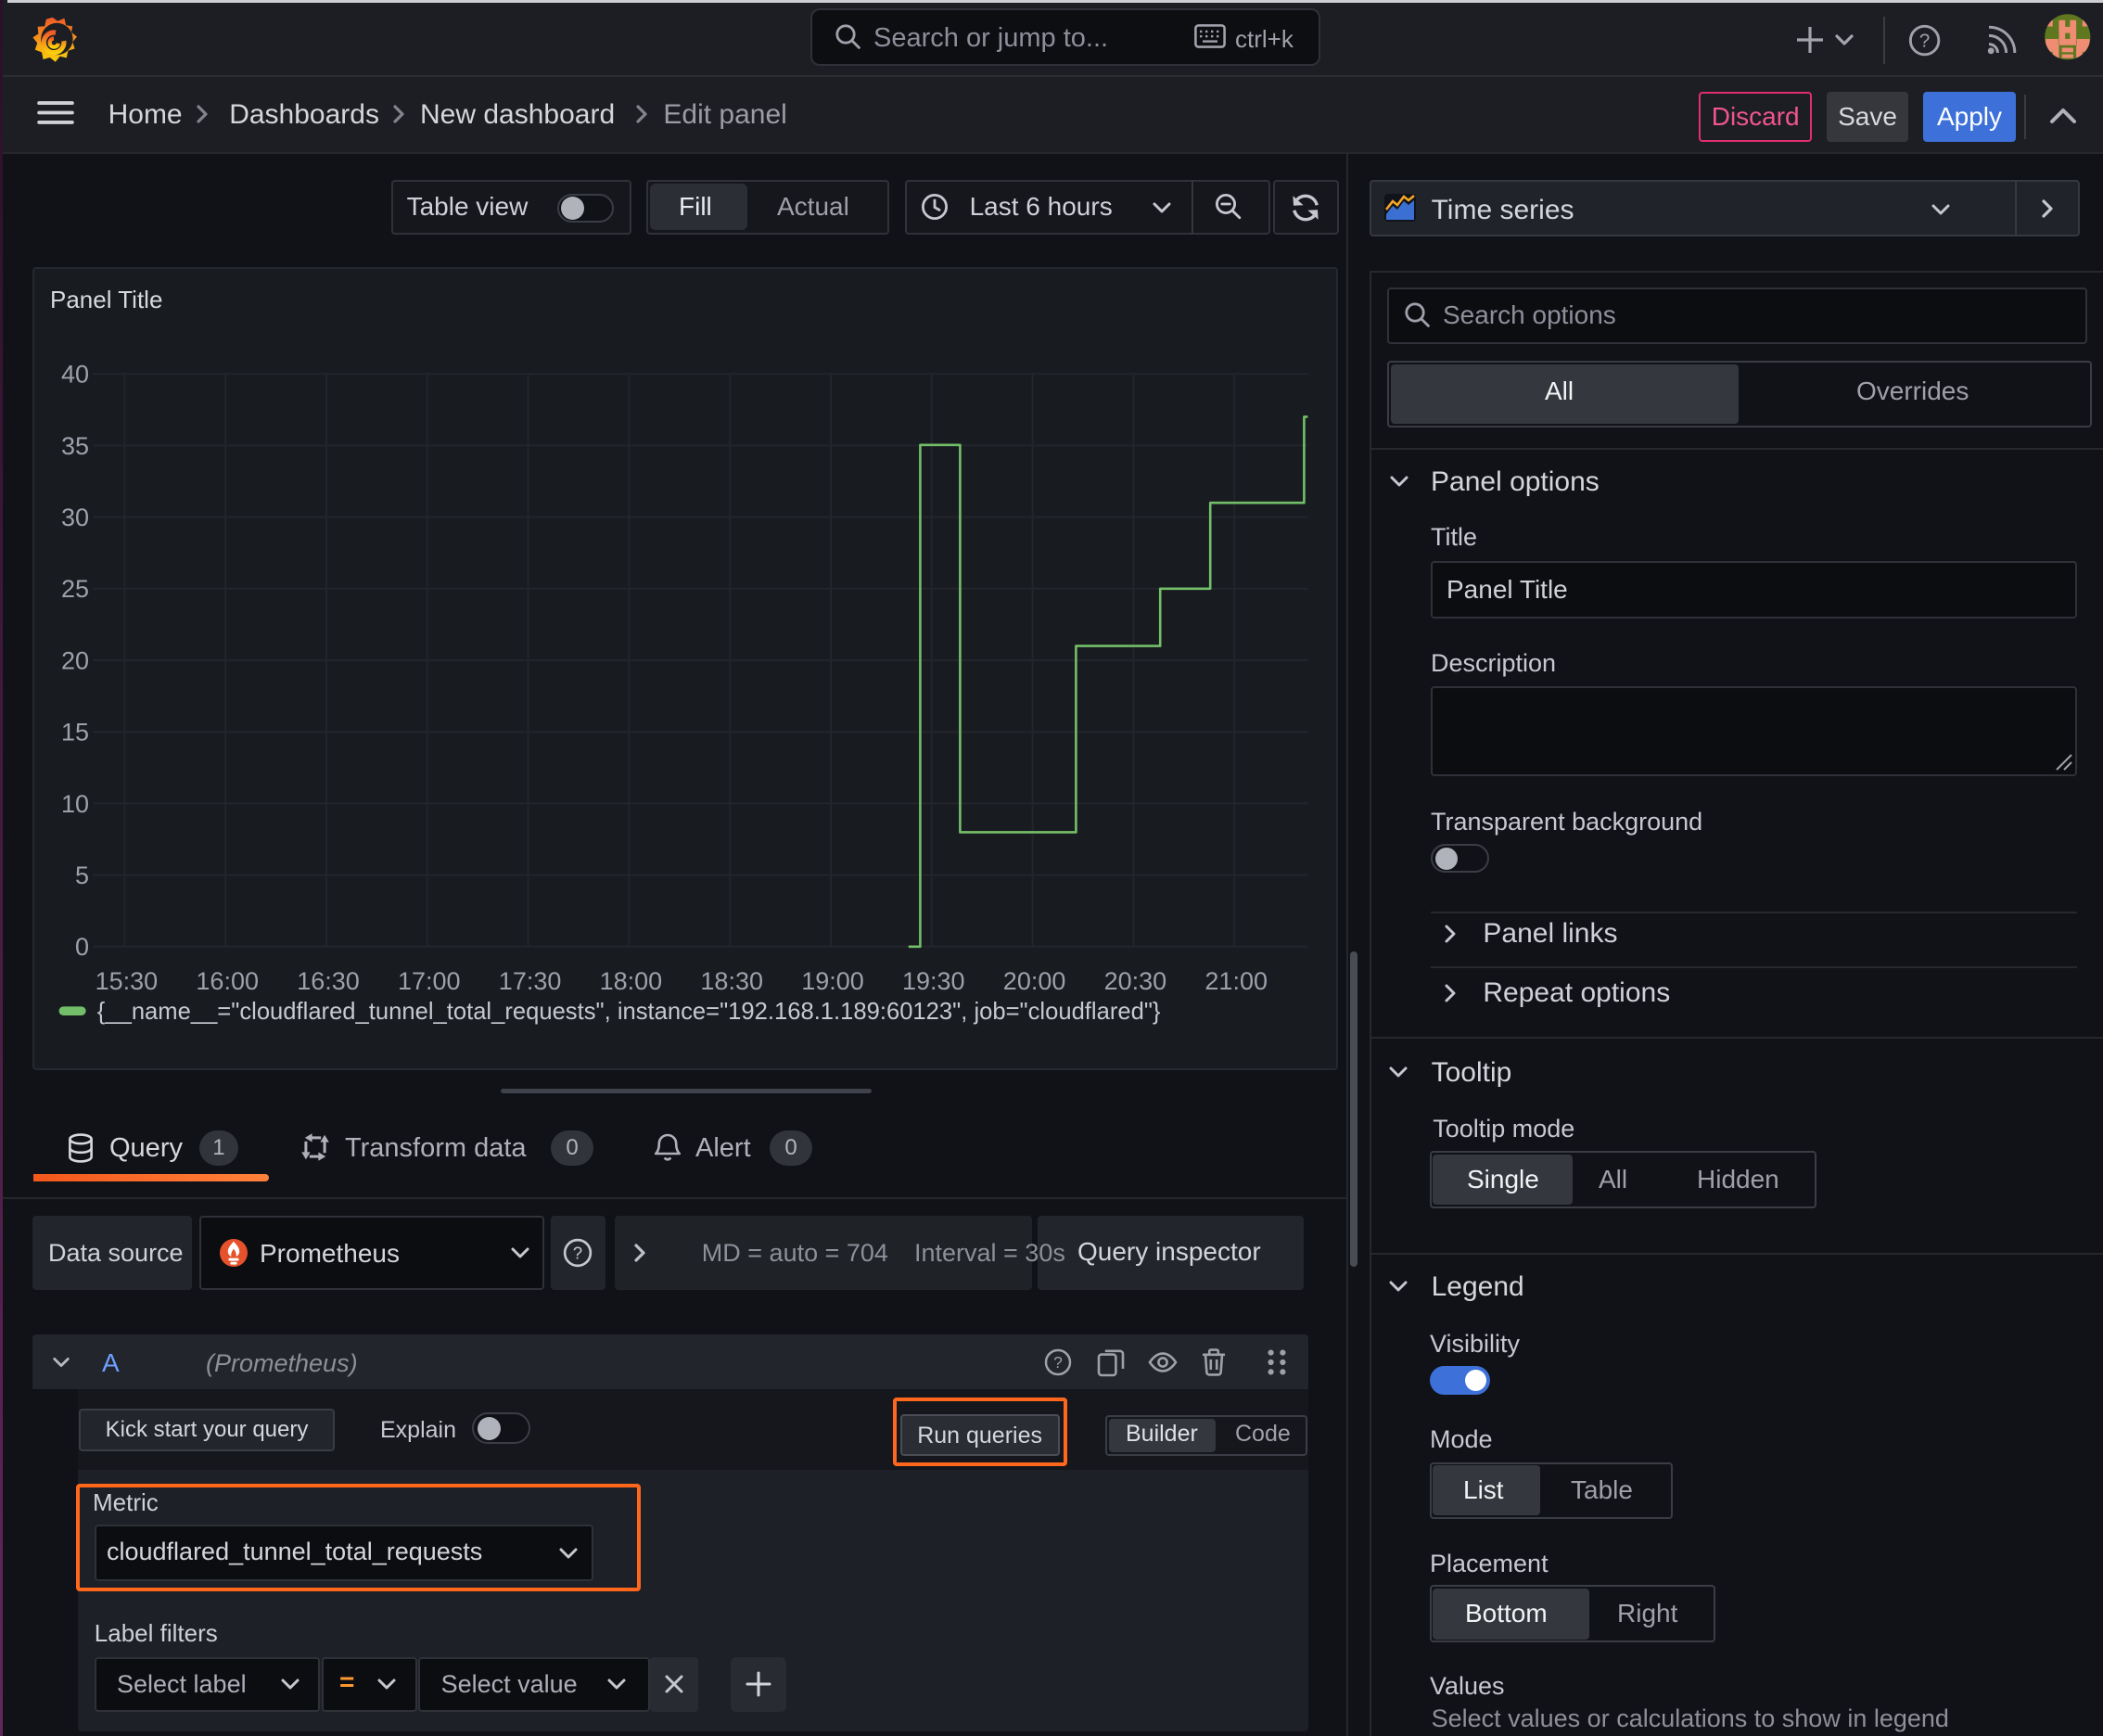 This screenshot has width=2103, height=1736. I want to click on svg-text: 19:00, so click(832, 981).